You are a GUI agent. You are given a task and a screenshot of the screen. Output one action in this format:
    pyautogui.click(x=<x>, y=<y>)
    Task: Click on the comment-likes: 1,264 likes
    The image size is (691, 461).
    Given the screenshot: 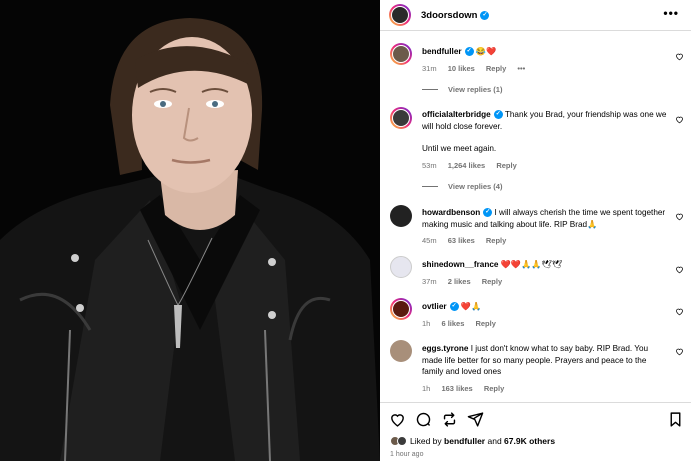 What is the action you would take?
    pyautogui.click(x=467, y=165)
    